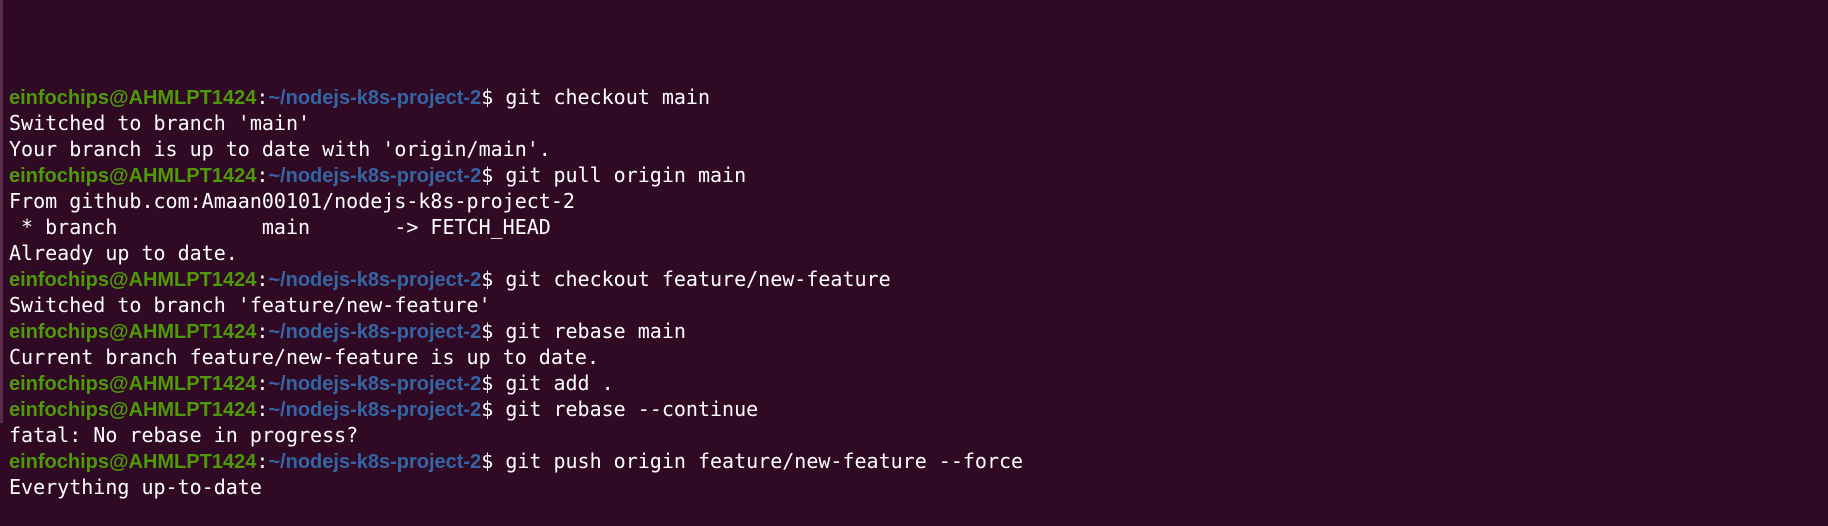  What do you see at coordinates (280, 227) in the screenshot?
I see `output-text: * branch main -> FETCH_HEAD` at bounding box center [280, 227].